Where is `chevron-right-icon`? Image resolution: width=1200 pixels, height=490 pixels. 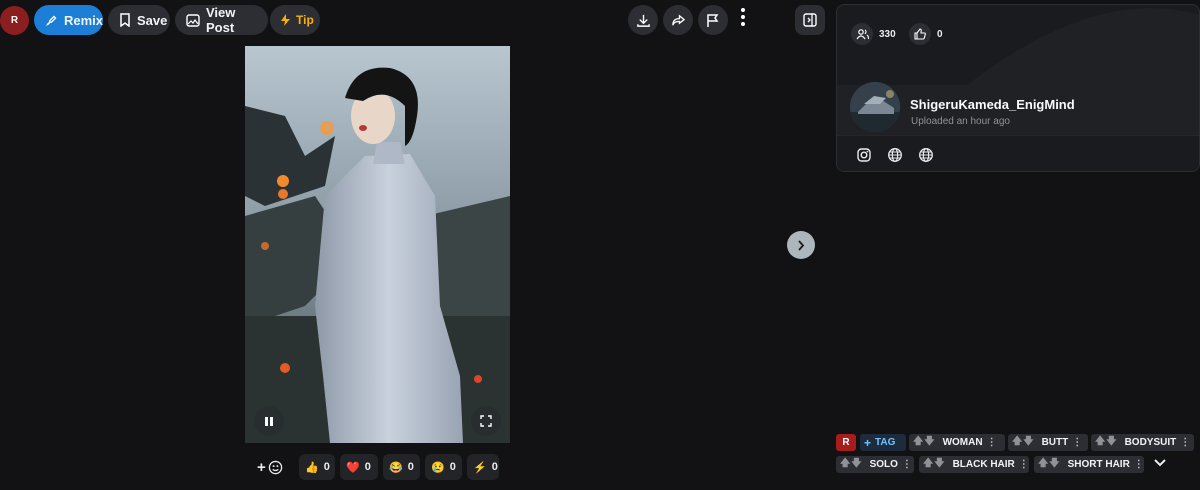
chevron-right-icon is located at coordinates (801, 245).